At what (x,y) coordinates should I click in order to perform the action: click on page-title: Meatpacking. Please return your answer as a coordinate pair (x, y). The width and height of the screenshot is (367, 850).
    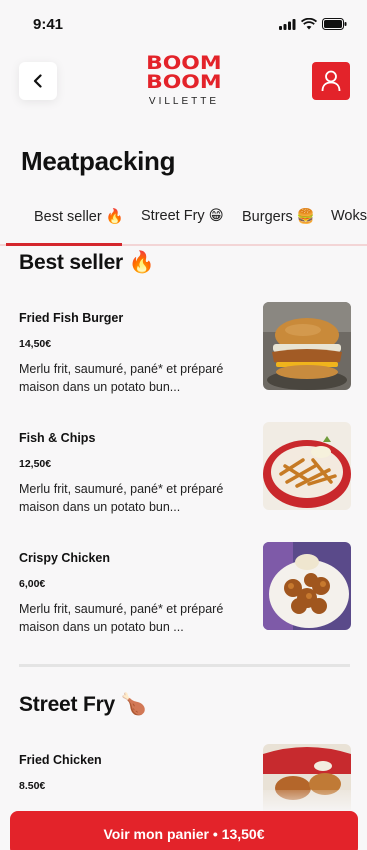
    Looking at the image, I should click on (98, 161).